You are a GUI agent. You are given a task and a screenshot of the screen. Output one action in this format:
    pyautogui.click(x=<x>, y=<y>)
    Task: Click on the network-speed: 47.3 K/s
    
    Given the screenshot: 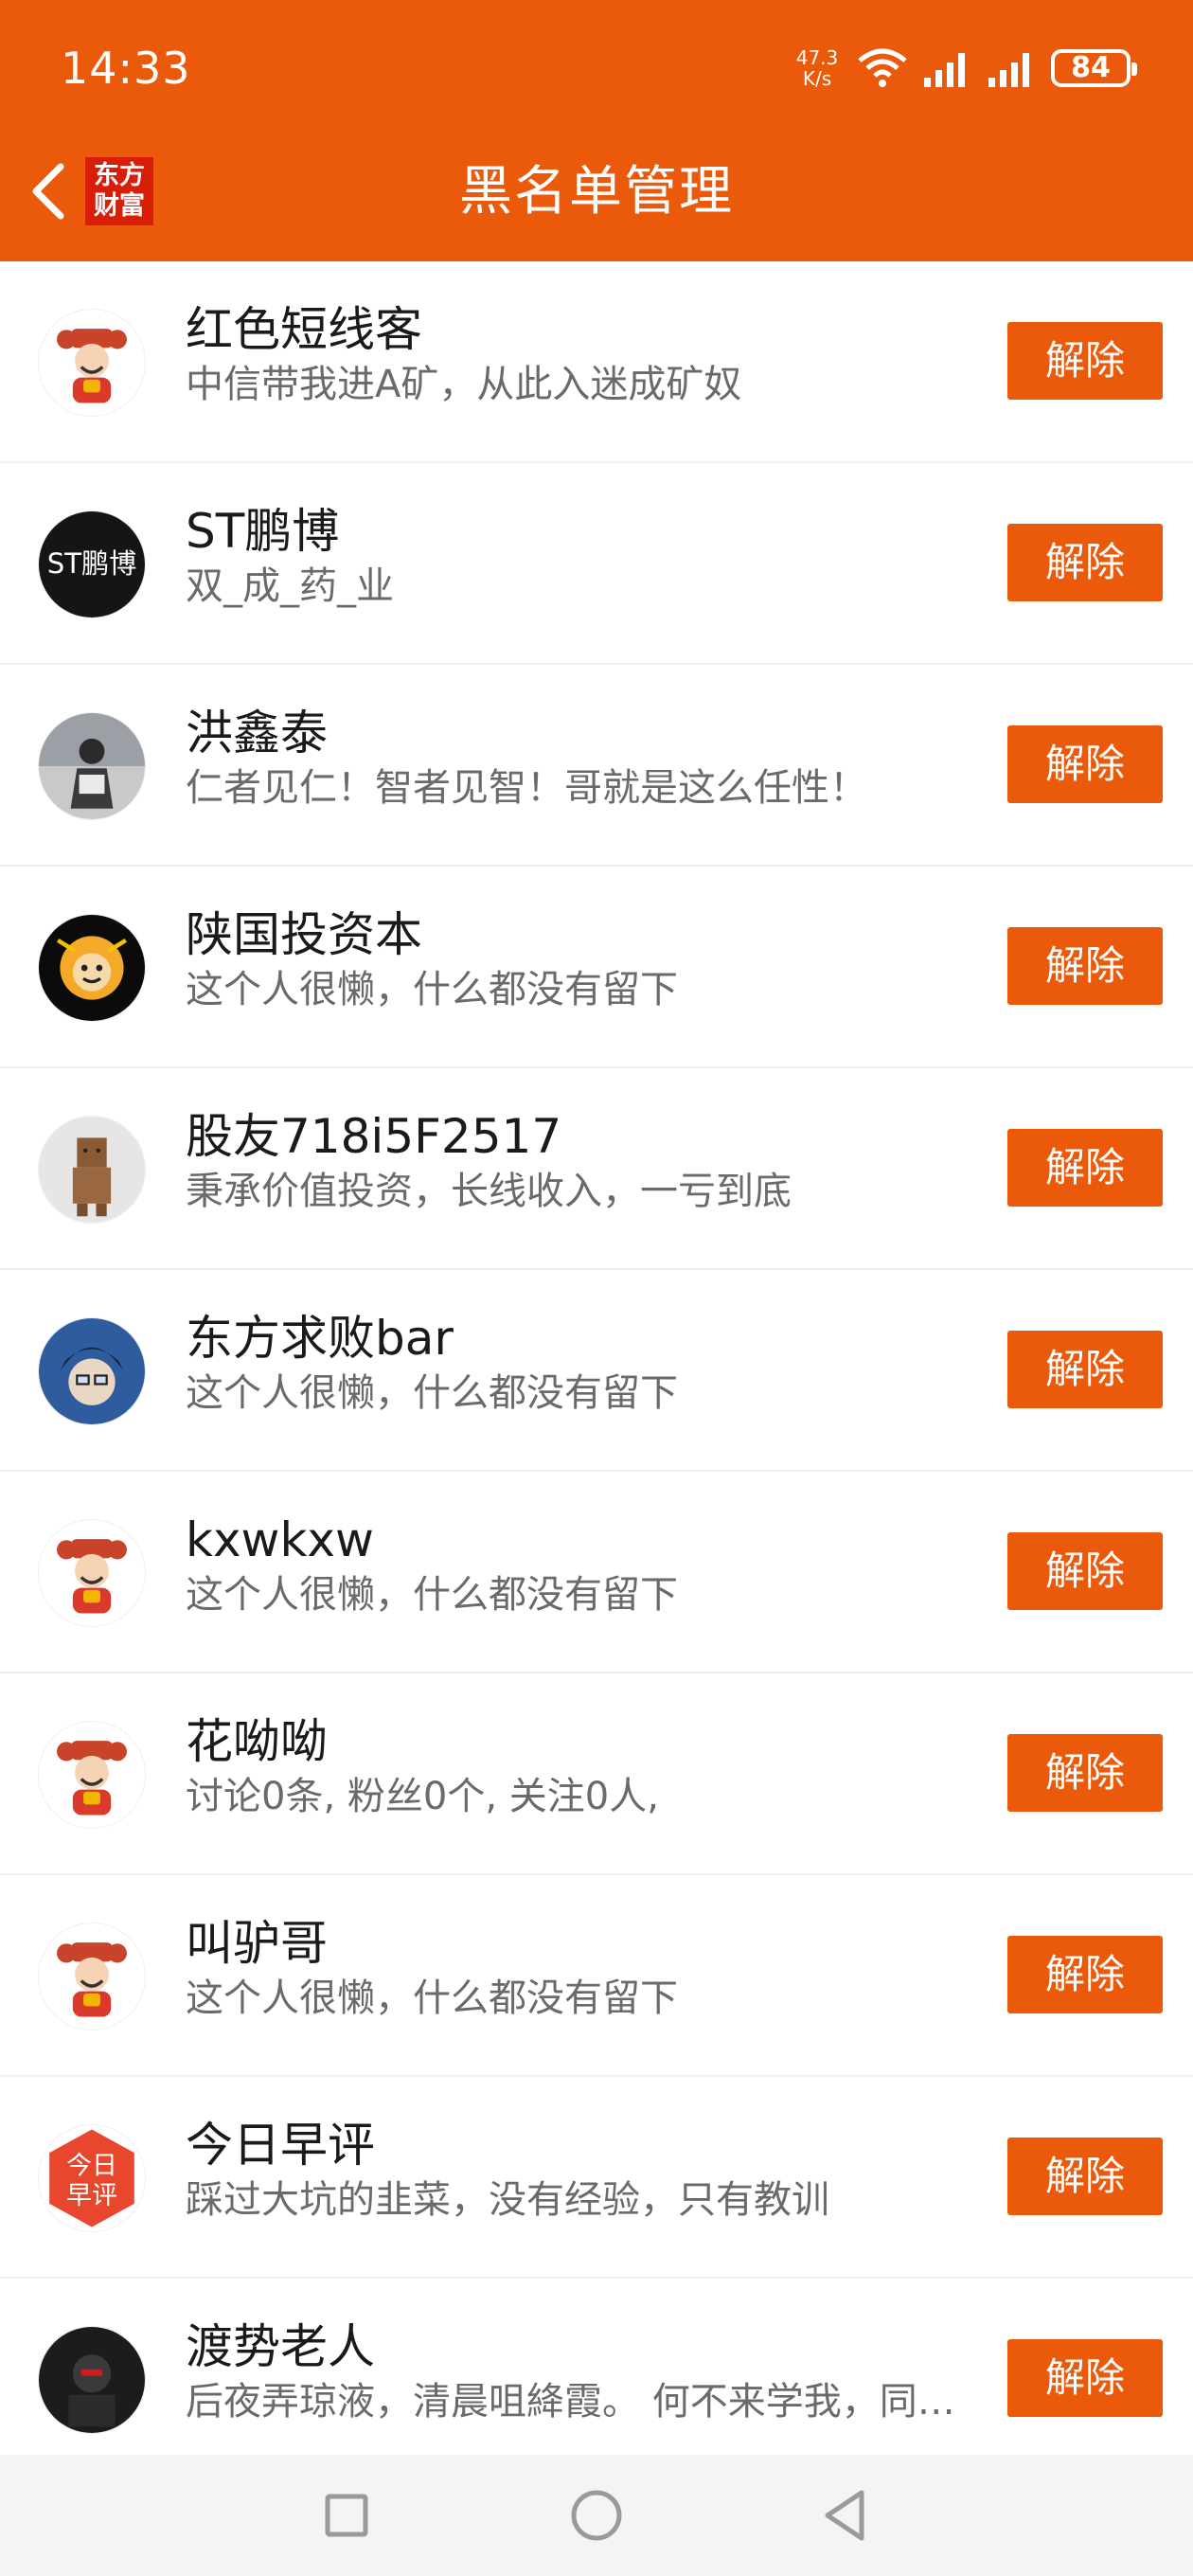 What is the action you would take?
    pyautogui.click(x=817, y=68)
    